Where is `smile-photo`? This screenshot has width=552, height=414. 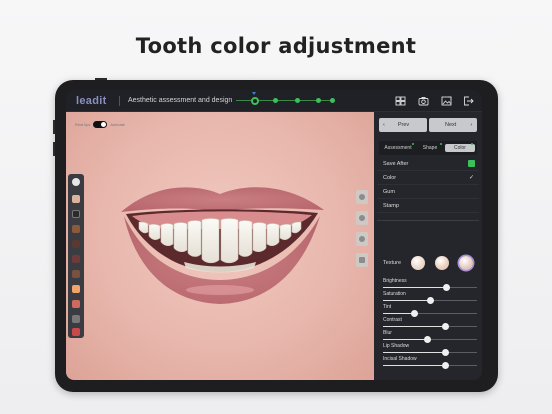
smile-photo is located at coordinates (222, 245).